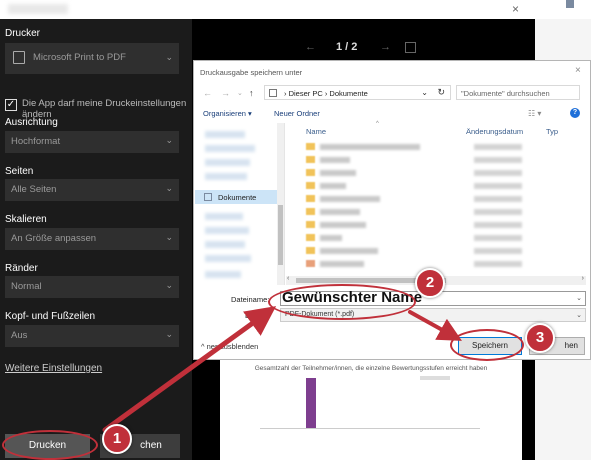 This screenshot has height=460, width=591. I want to click on step-3-badge: 3, so click(540, 338).